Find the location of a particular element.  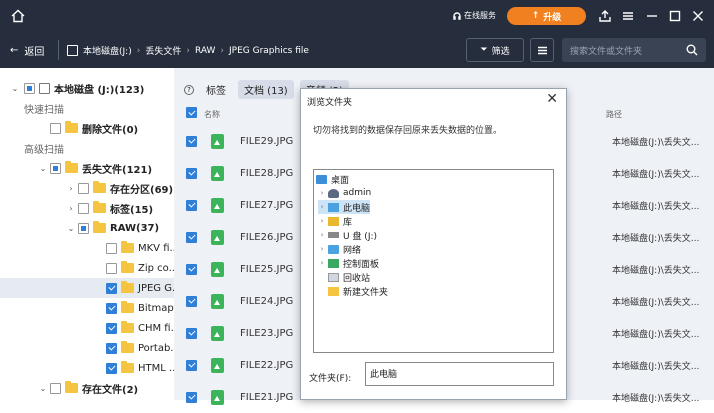

tab-documents: 文档 (13) is located at coordinates (266, 89).